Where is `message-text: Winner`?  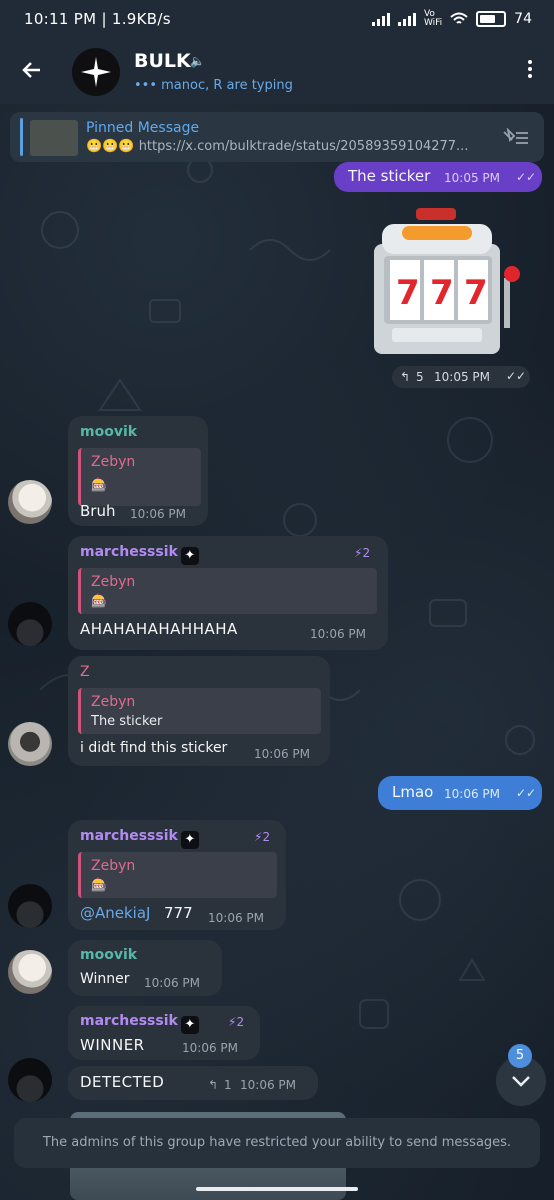
message-text: Winner is located at coordinates (105, 979).